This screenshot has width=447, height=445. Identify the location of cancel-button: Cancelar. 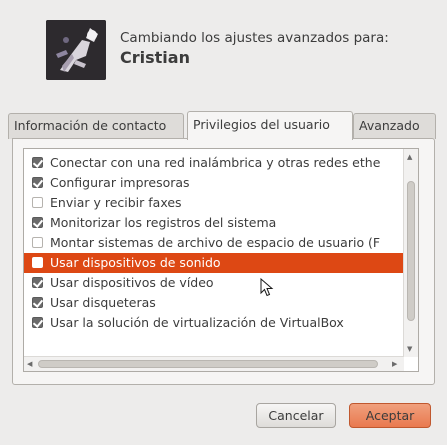
(296, 415).